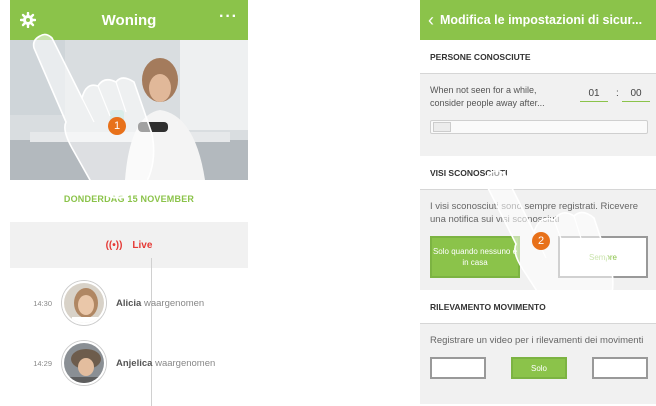 The width and height of the screenshot is (656, 406). I want to click on event-item: 14:30 Alicia waargenomen, so click(129, 303).